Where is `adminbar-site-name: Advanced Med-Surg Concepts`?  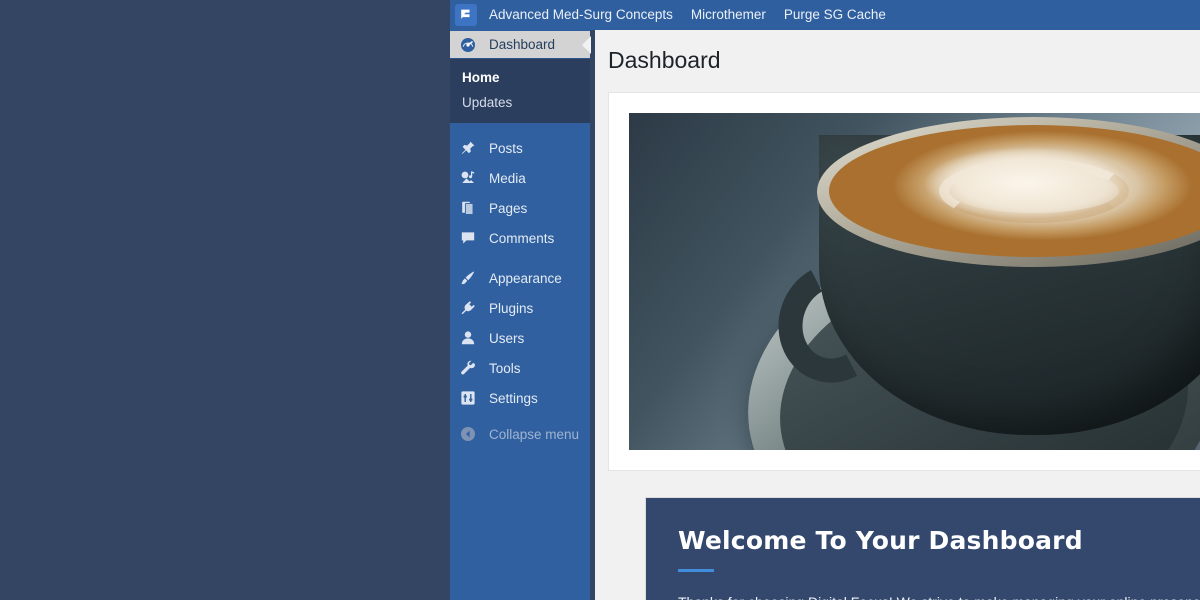 adminbar-site-name: Advanced Med-Surg Concepts is located at coordinates (582, 15).